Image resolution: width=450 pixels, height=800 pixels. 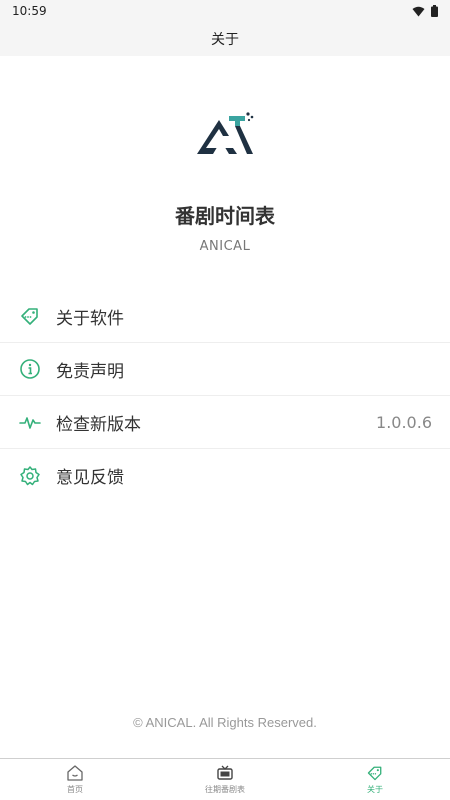 I want to click on page-title: 关于, so click(x=225, y=40).